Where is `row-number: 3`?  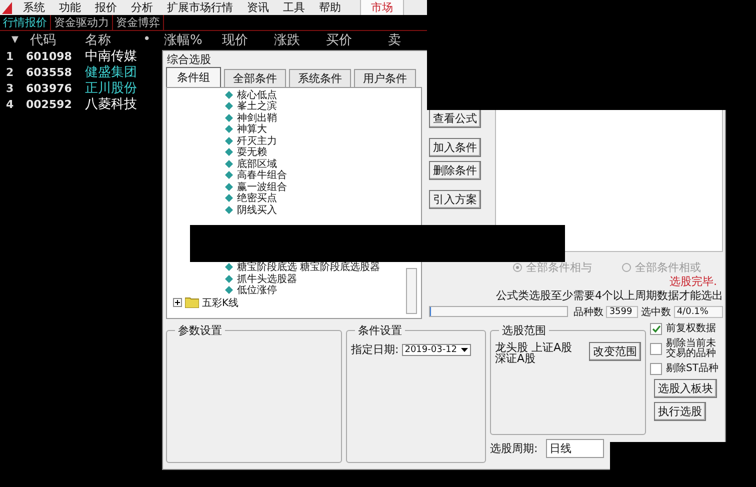
row-number: 3 is located at coordinates (10, 88).